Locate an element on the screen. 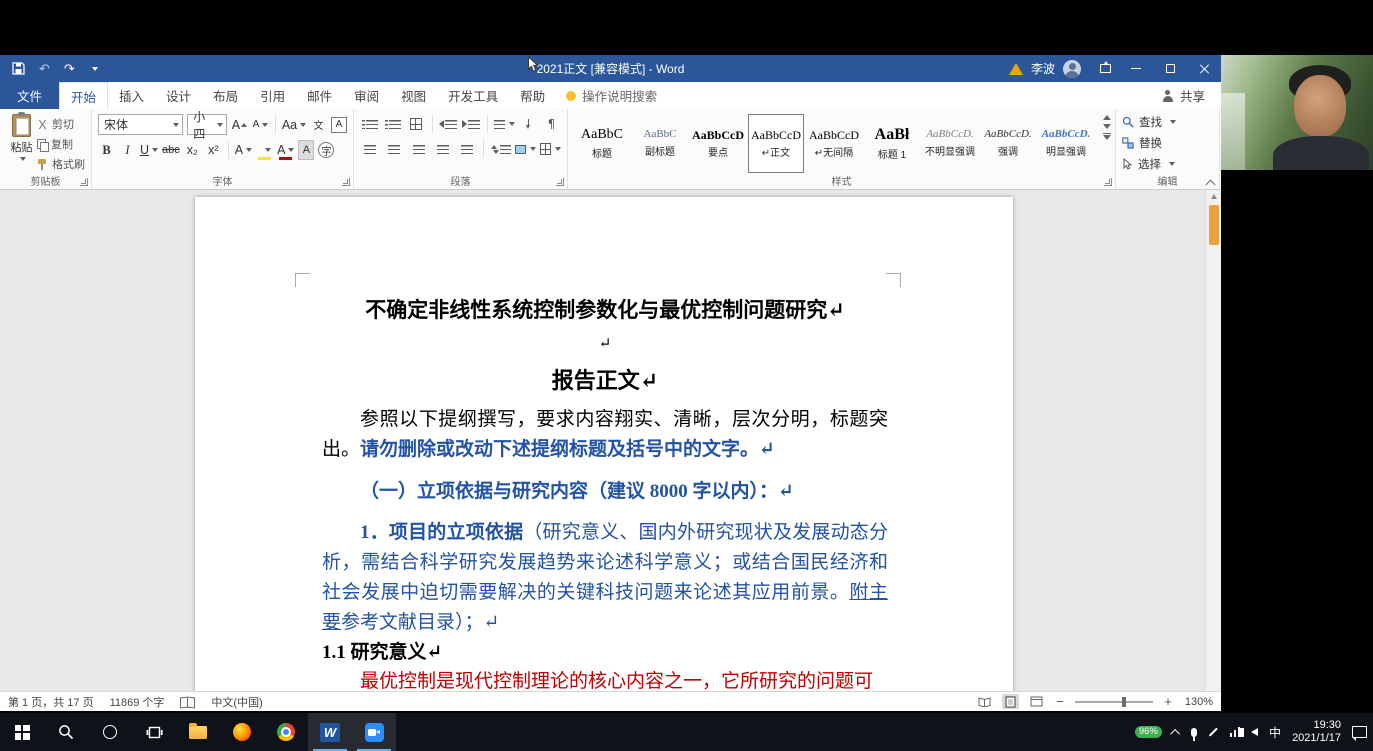 The width and height of the screenshot is (1373, 751). italic-button: I is located at coordinates (127, 150).